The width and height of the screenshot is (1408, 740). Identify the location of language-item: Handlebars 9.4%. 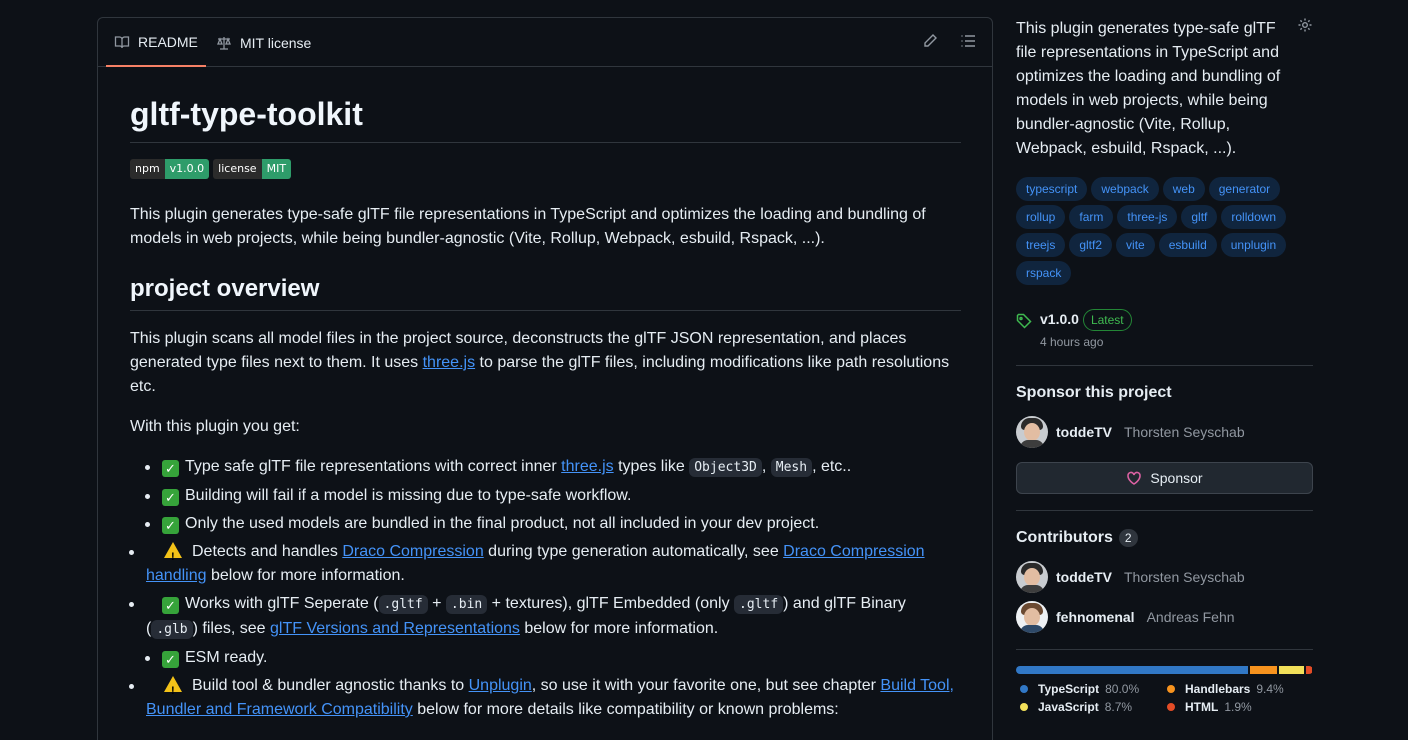
(1237, 689).